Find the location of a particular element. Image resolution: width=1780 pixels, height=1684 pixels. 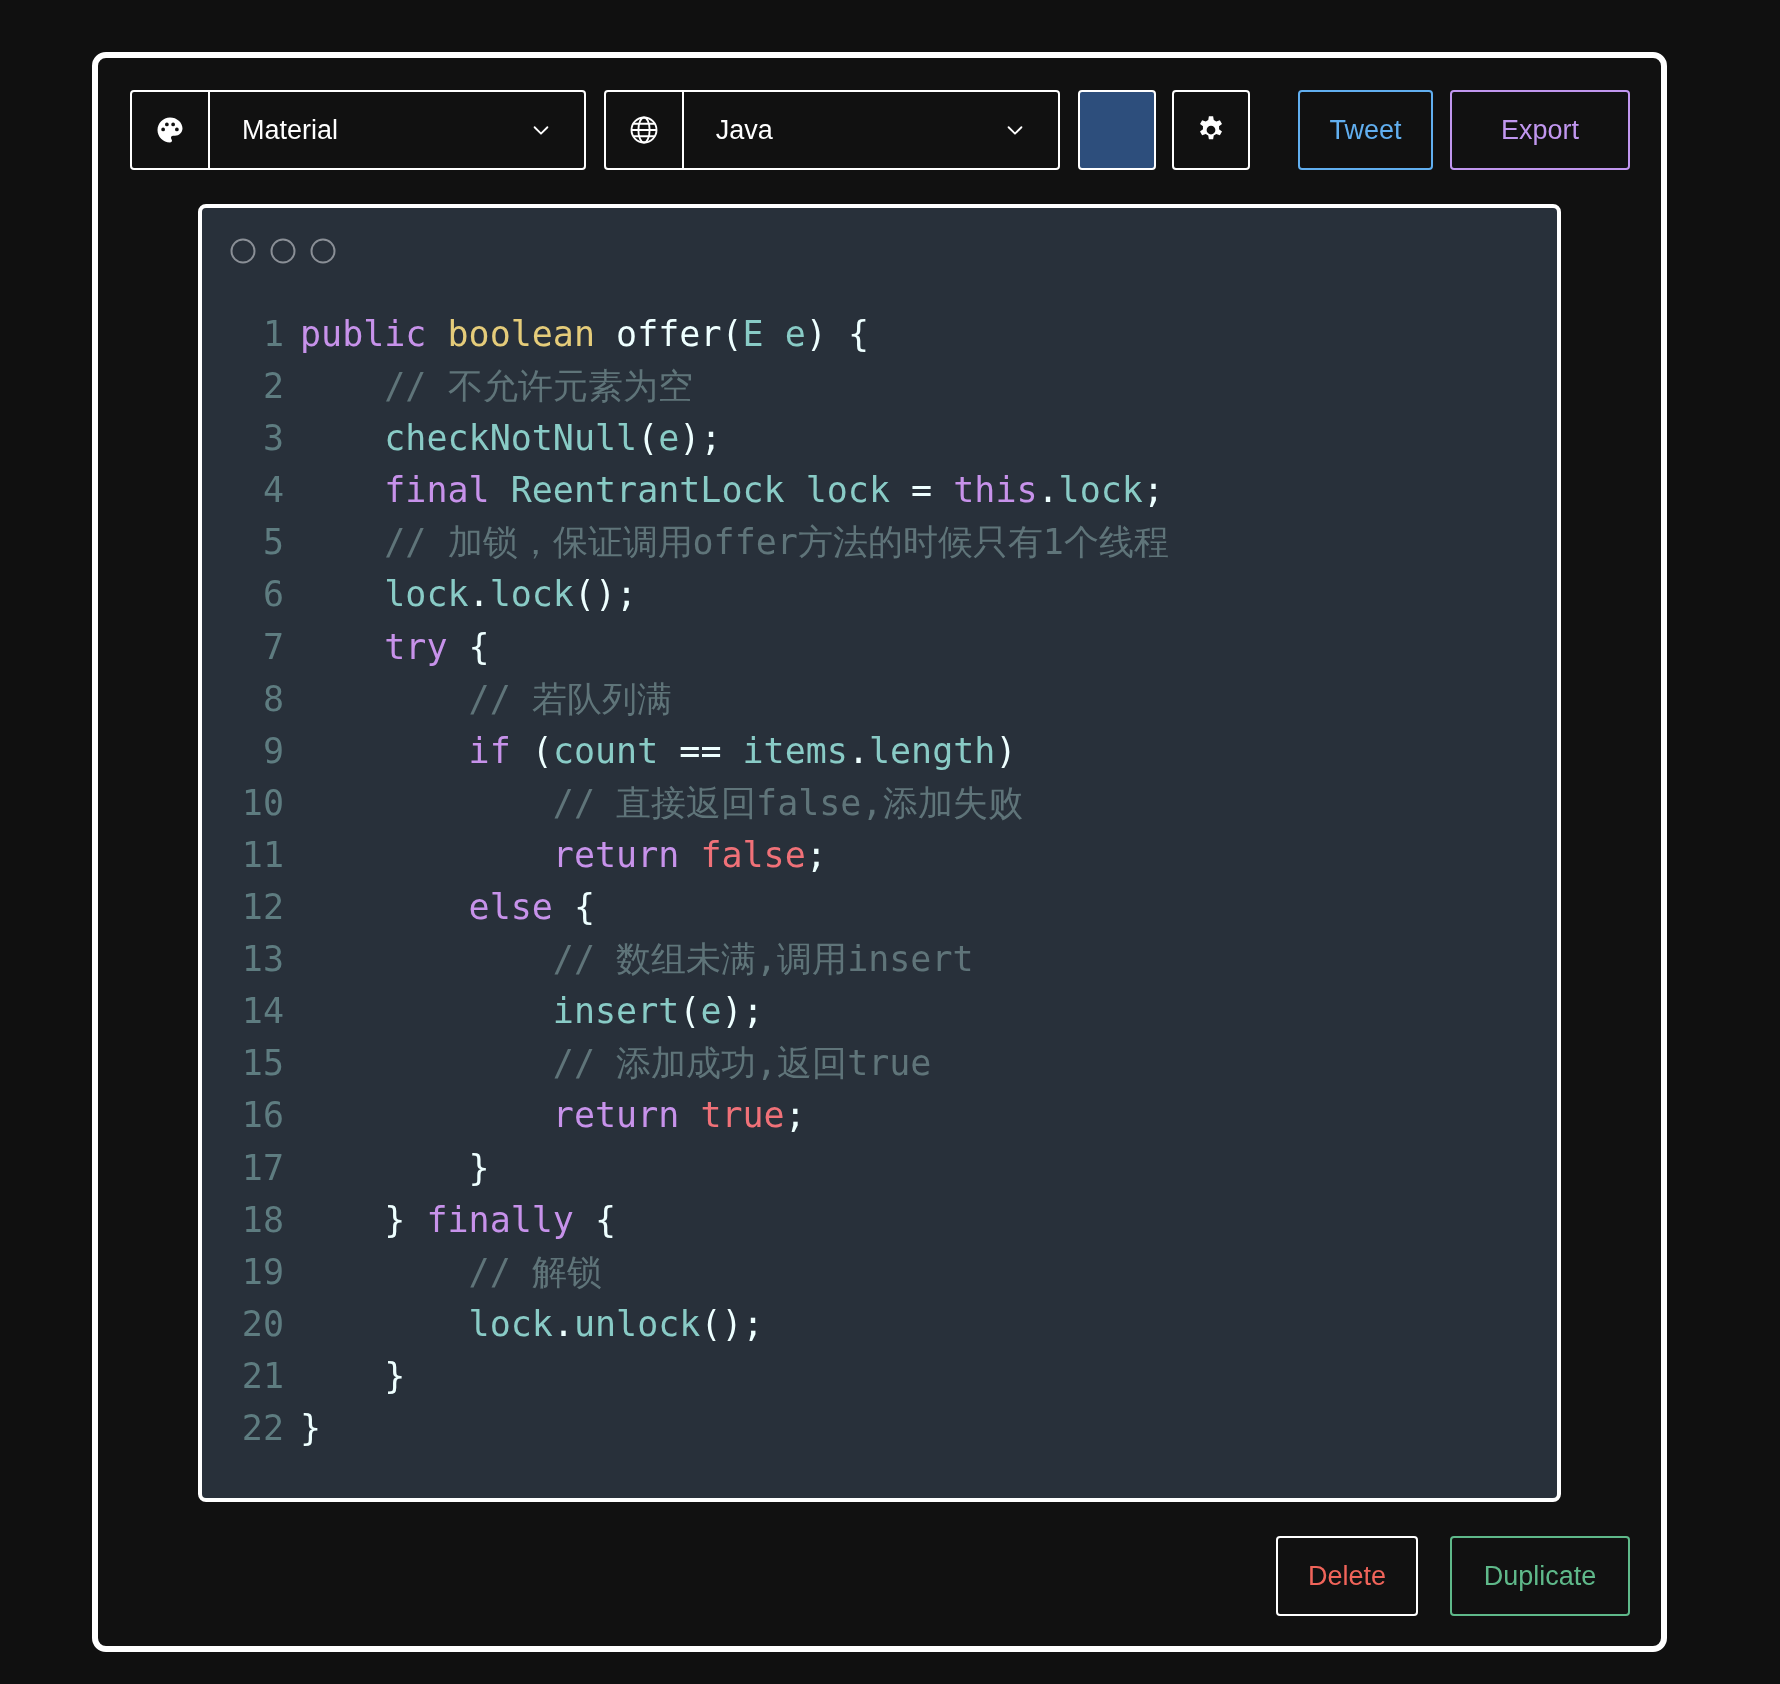

code-line: // 若队列满 is located at coordinates (570, 699).